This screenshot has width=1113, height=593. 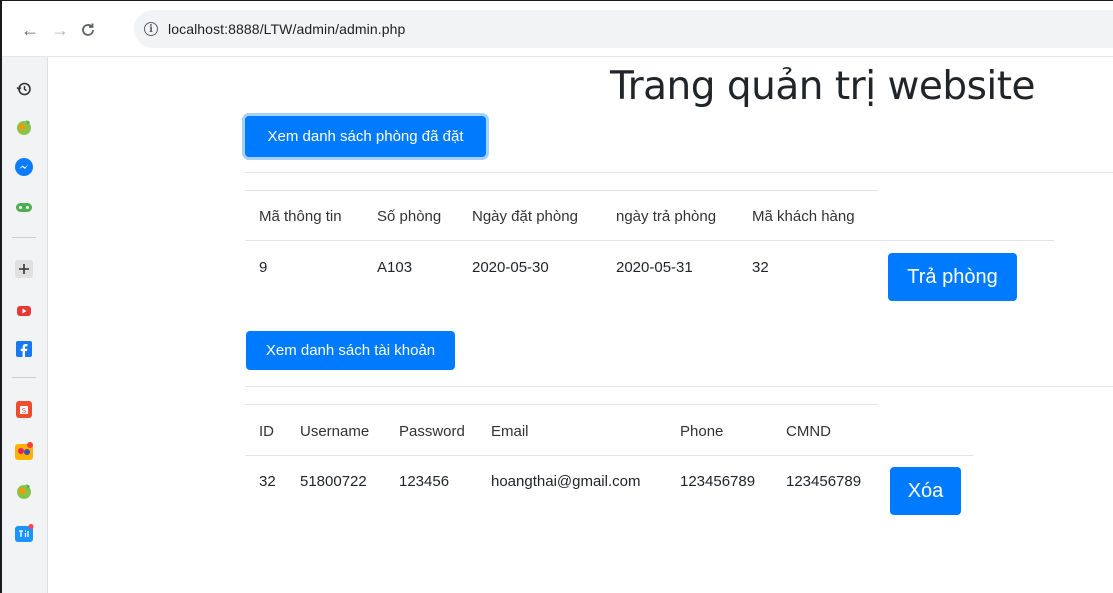 I want to click on accounts-header-username: Username, so click(x=335, y=431).